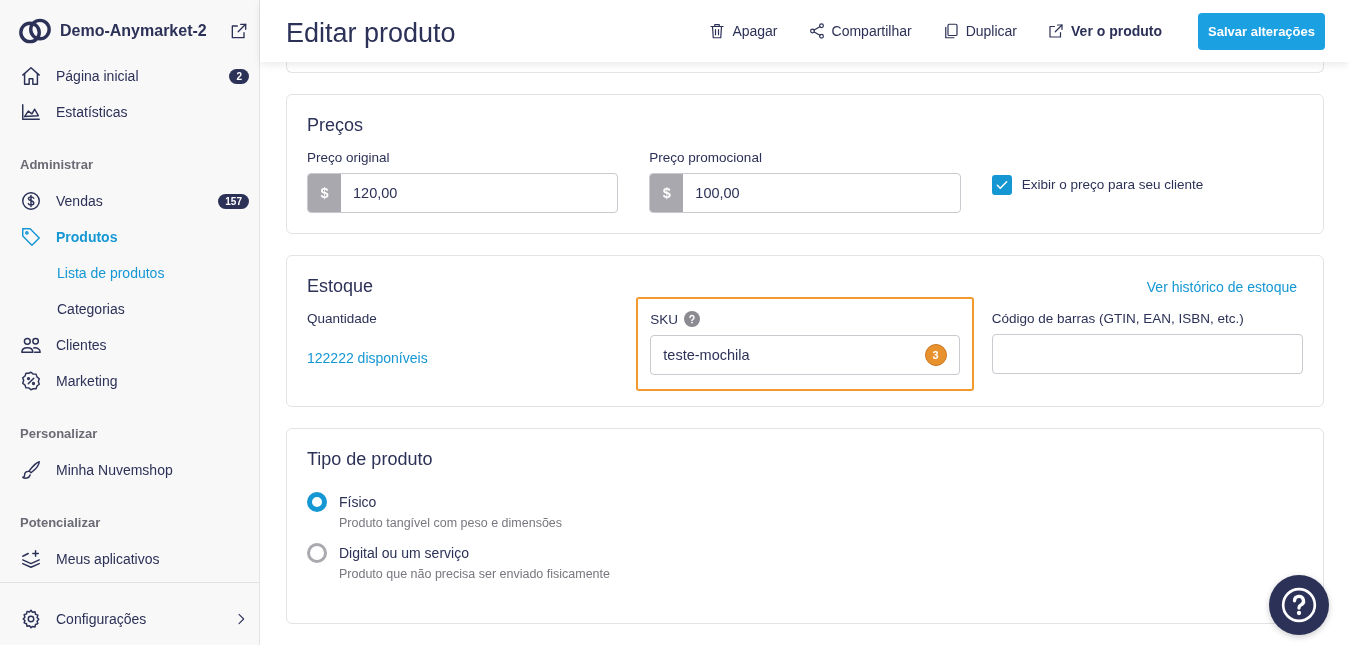 The height and width of the screenshot is (645, 1349). What do you see at coordinates (370, 459) in the screenshot?
I see `section-title: Tipo de produto` at bounding box center [370, 459].